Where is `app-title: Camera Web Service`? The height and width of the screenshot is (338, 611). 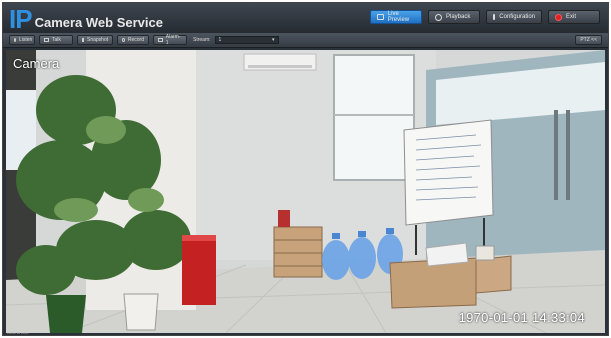 app-title: Camera Web Service is located at coordinates (98, 22).